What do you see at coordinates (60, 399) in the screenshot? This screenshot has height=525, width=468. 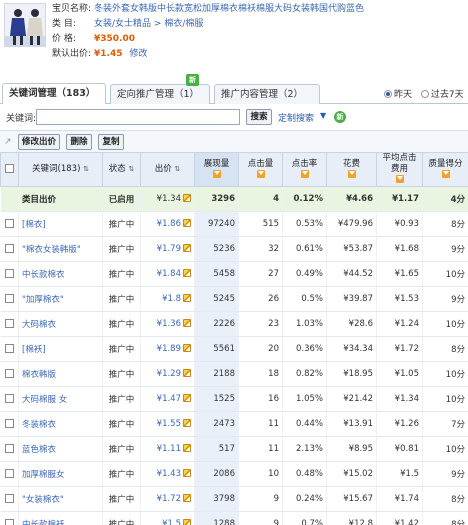 I see `keyword-cell: 大码棉服 女` at bounding box center [60, 399].